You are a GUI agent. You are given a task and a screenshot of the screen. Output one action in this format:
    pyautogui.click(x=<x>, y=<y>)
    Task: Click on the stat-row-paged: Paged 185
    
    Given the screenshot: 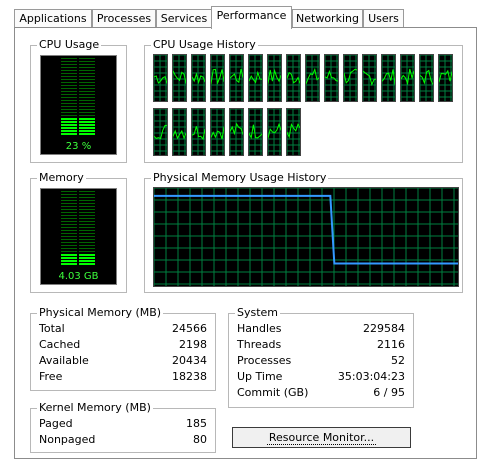 What is the action you would take?
    pyautogui.click(x=123, y=424)
    